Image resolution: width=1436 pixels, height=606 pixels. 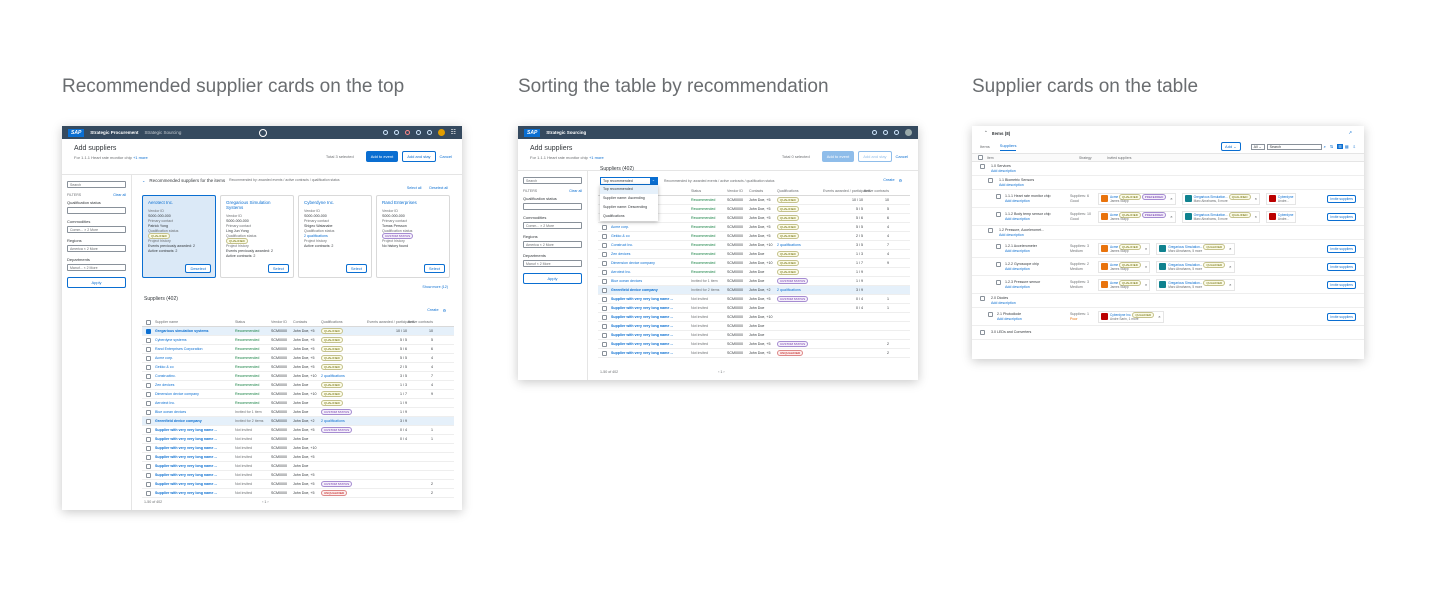 I want to click on regions-multiinput: America × 2 More, so click(x=552, y=244).